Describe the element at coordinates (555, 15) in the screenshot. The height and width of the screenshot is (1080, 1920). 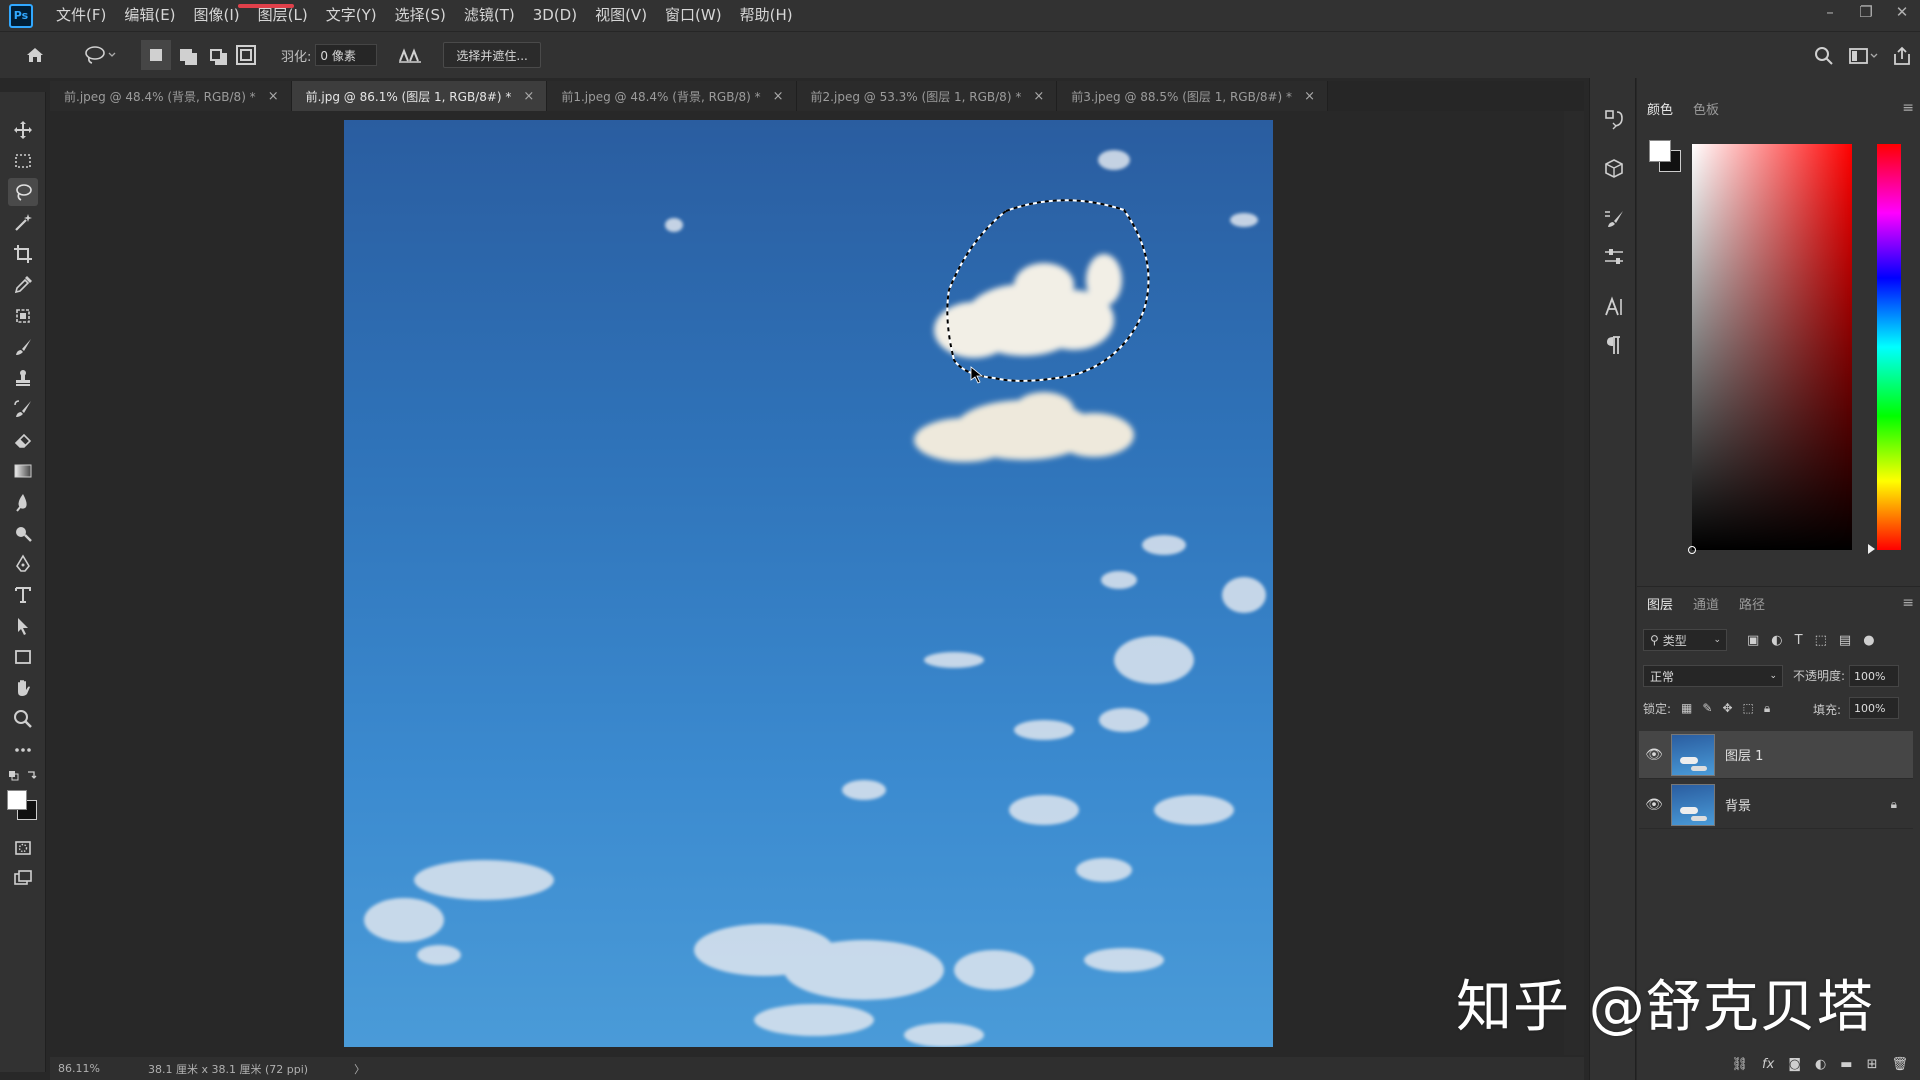
I see `menu-3d: 3D(D)` at that location.